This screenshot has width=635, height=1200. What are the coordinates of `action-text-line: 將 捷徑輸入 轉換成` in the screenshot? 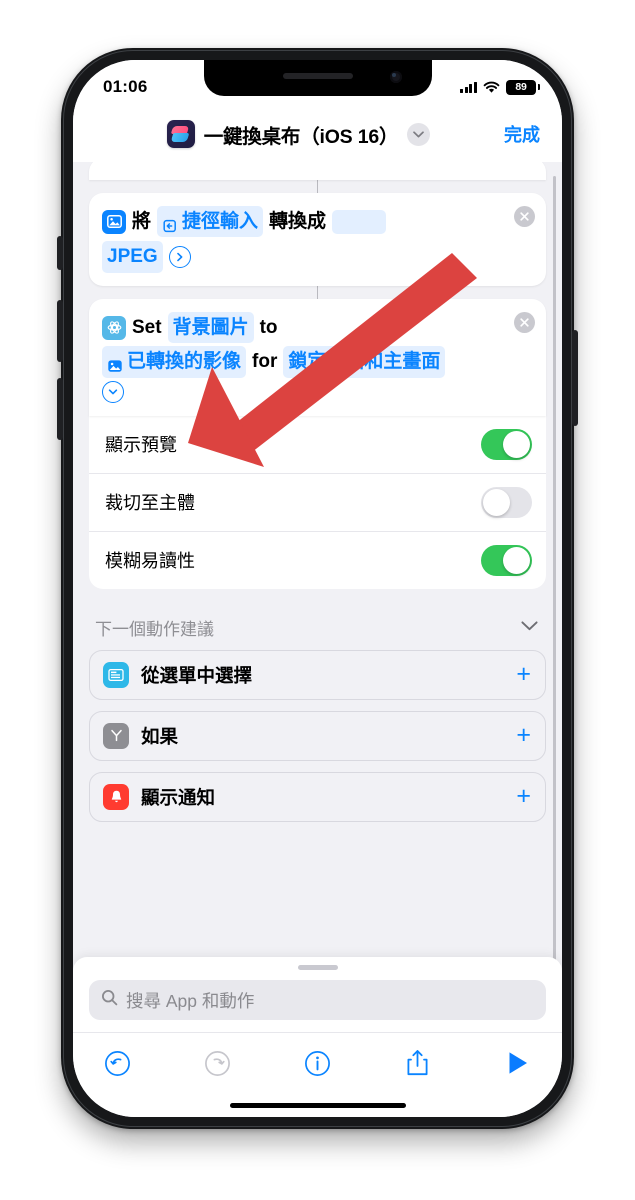 It's located at (317, 222).